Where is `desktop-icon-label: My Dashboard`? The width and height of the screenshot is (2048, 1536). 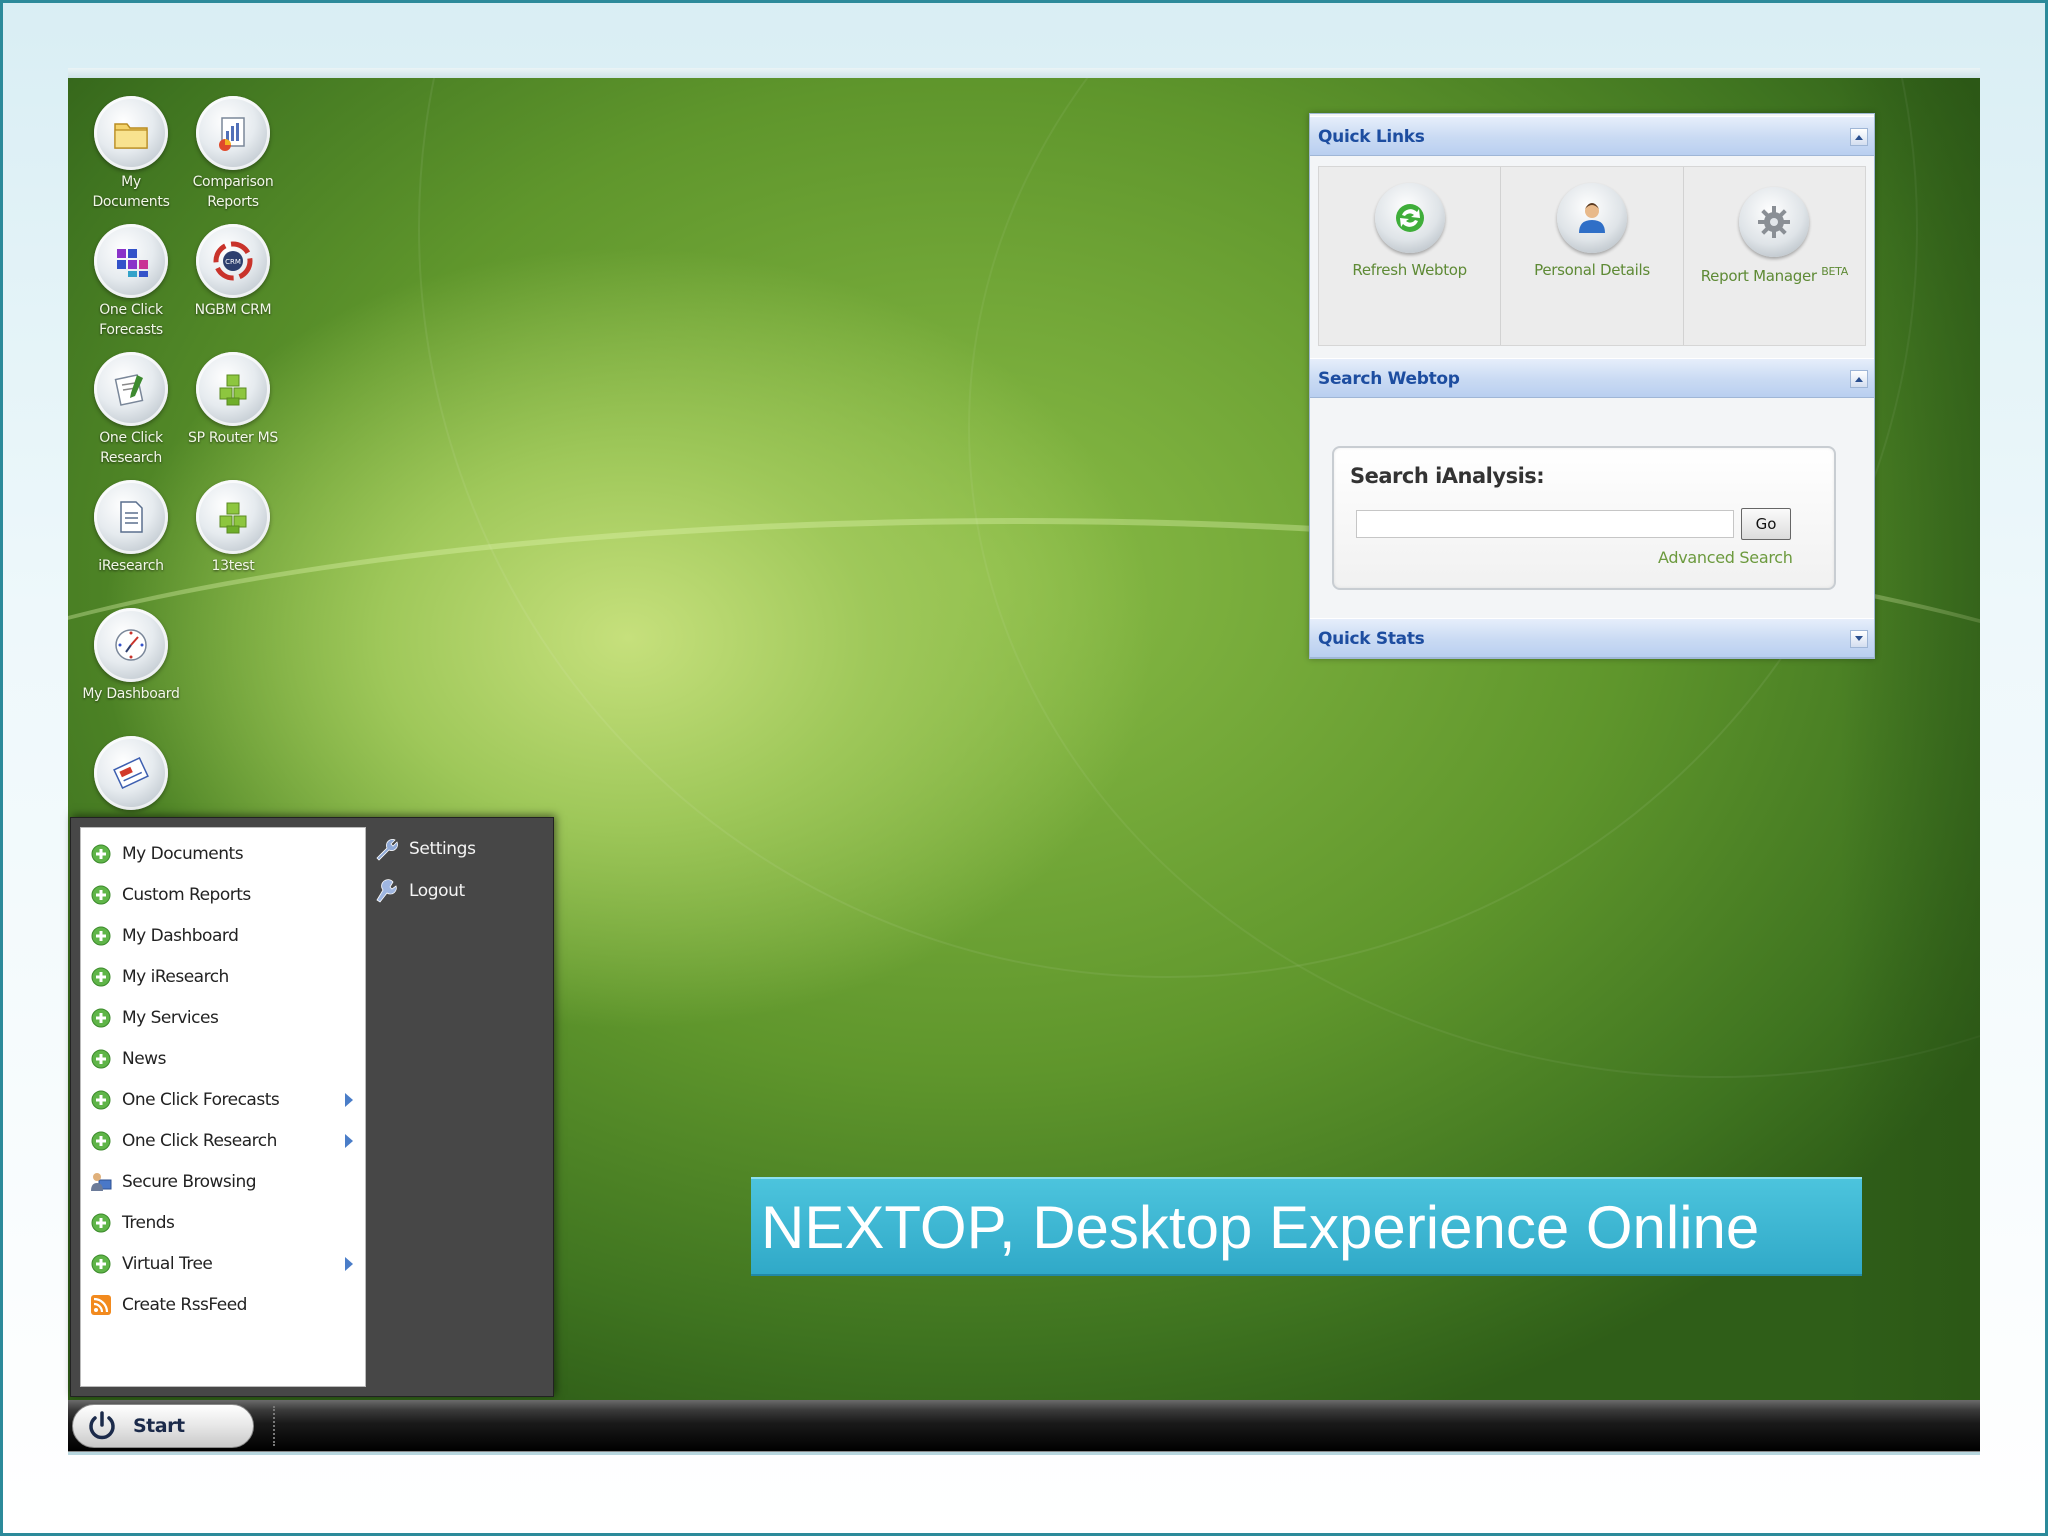
desktop-icon-label: My Dashboard is located at coordinates (131, 694).